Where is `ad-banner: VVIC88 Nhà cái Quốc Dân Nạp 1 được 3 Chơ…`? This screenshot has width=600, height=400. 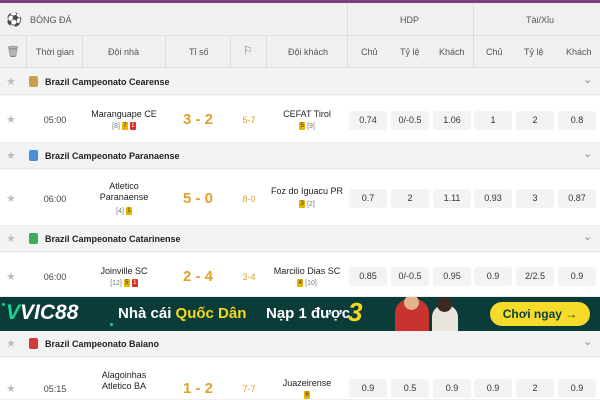
ad-banner: VVIC88 Nhà cái Quốc Dân Nạp 1 được 3 Chơ… is located at coordinates (300, 314).